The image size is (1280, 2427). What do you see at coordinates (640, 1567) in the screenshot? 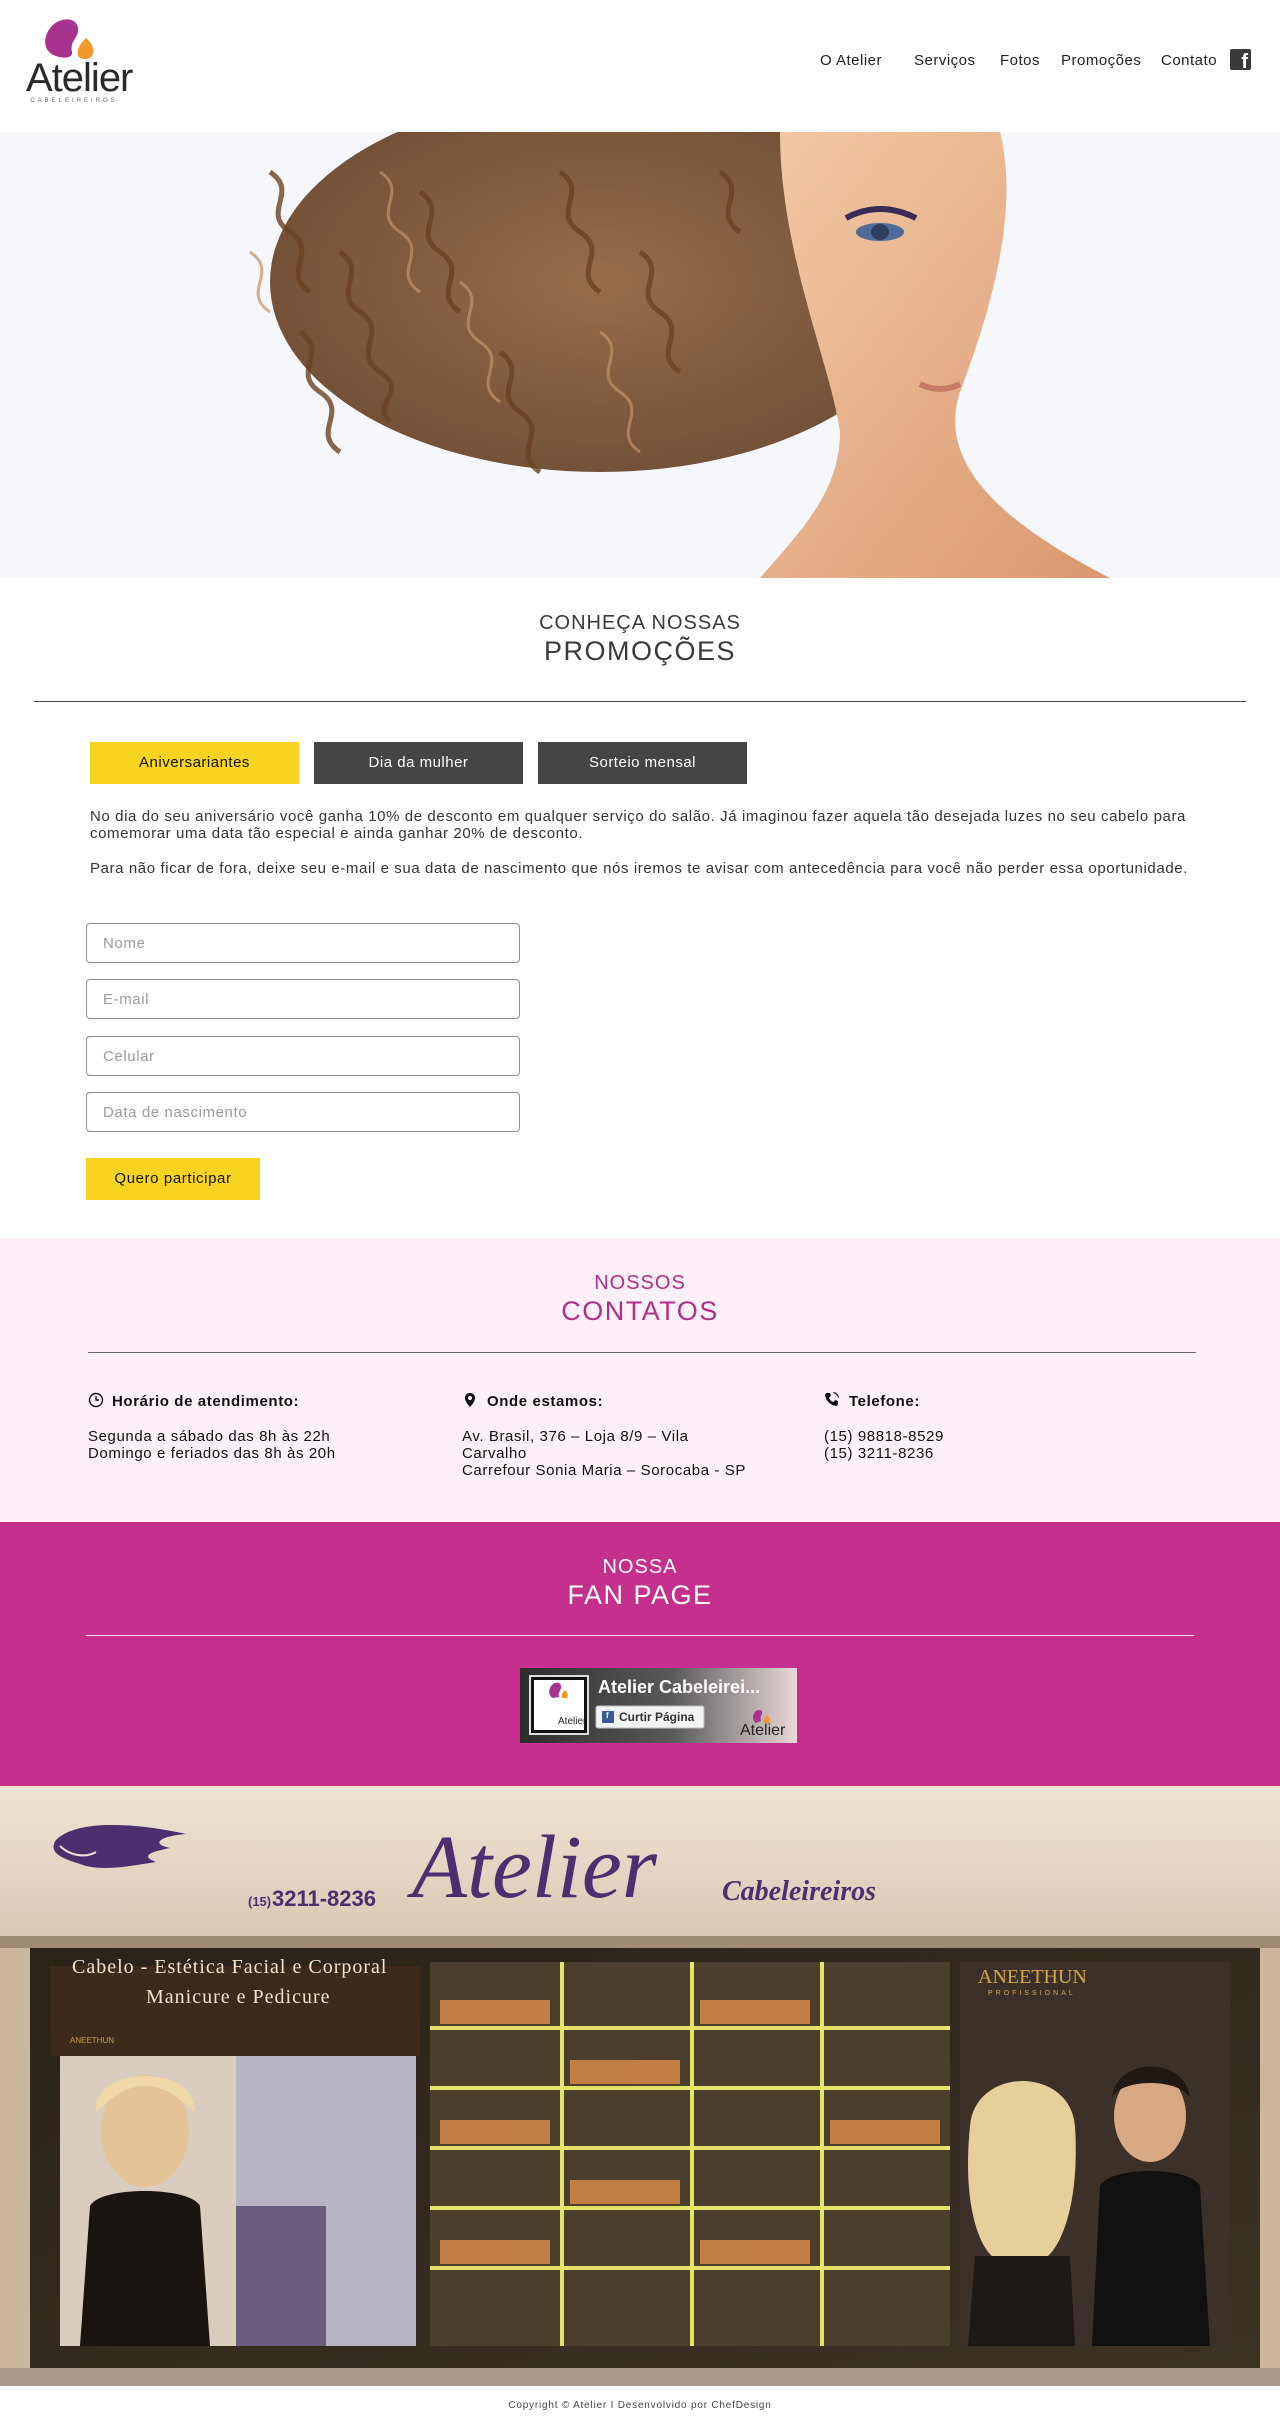
I see `fanpage-kicker: NOSSA` at bounding box center [640, 1567].